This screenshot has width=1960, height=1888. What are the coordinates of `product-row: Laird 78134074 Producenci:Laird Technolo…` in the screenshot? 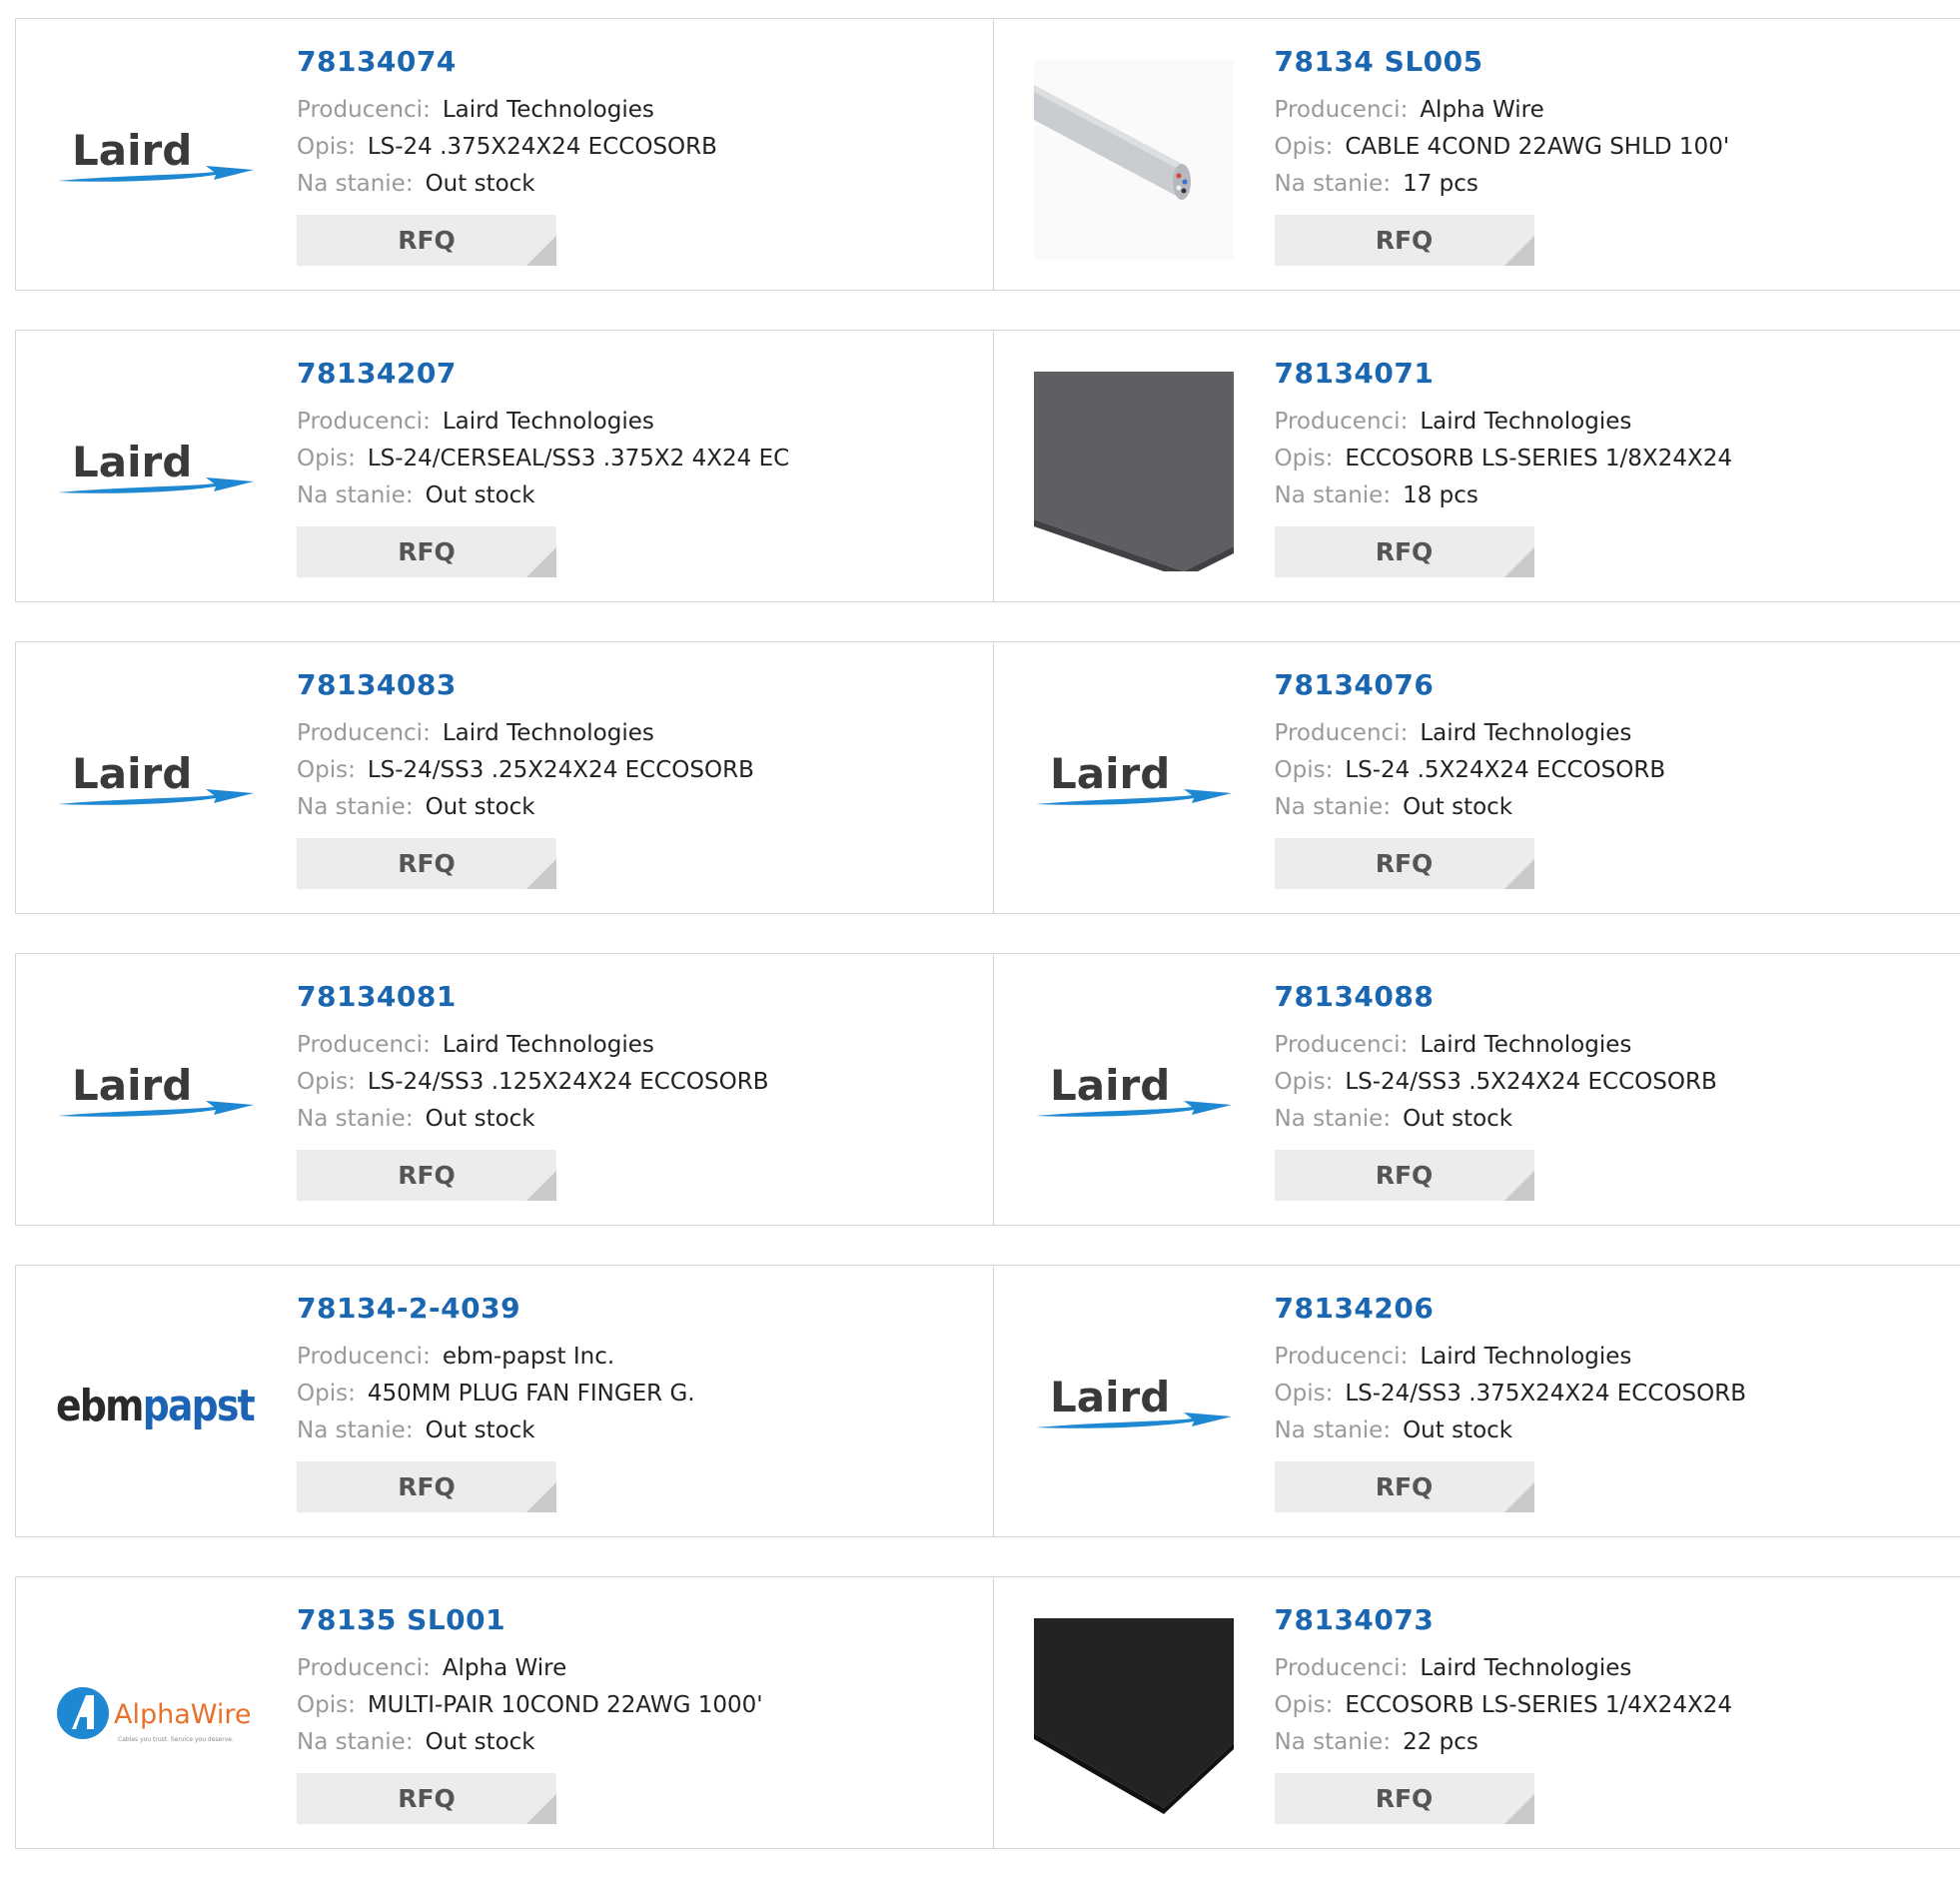 It's located at (987, 154).